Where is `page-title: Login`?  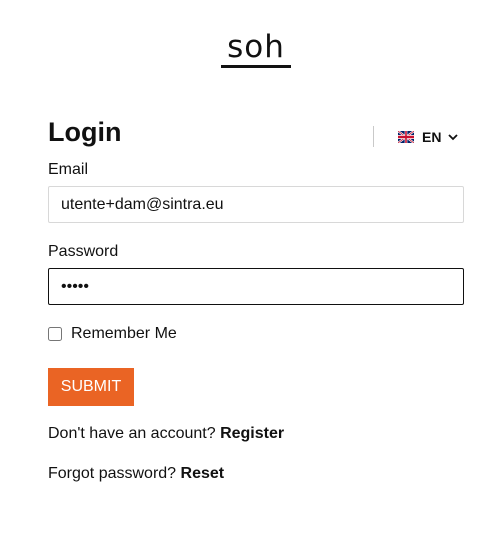 page-title: Login is located at coordinates (85, 132).